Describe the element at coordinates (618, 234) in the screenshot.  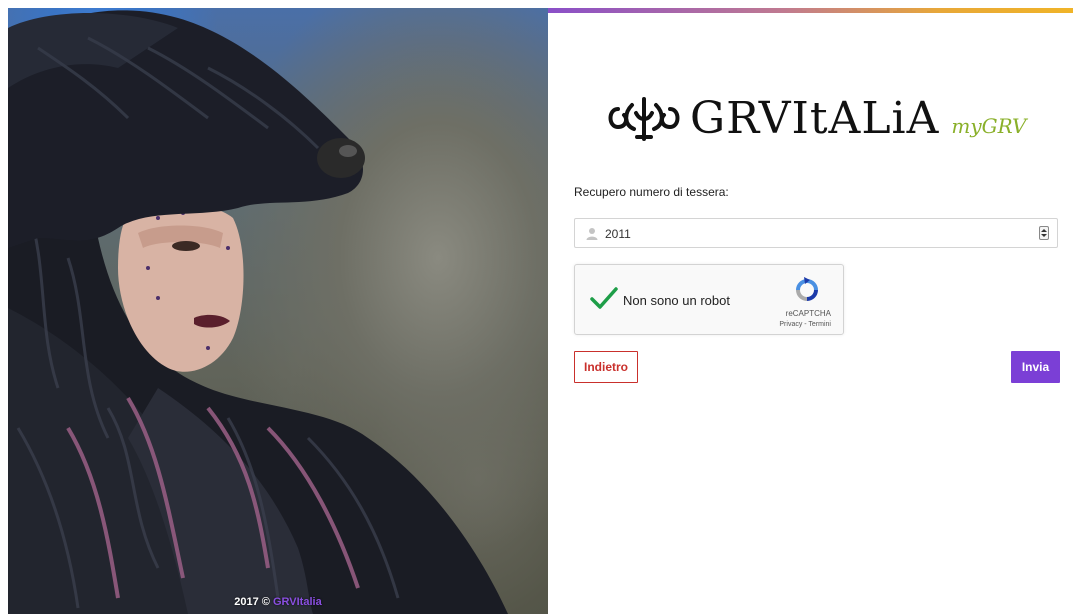
I see `card-number-value: 2011` at that location.